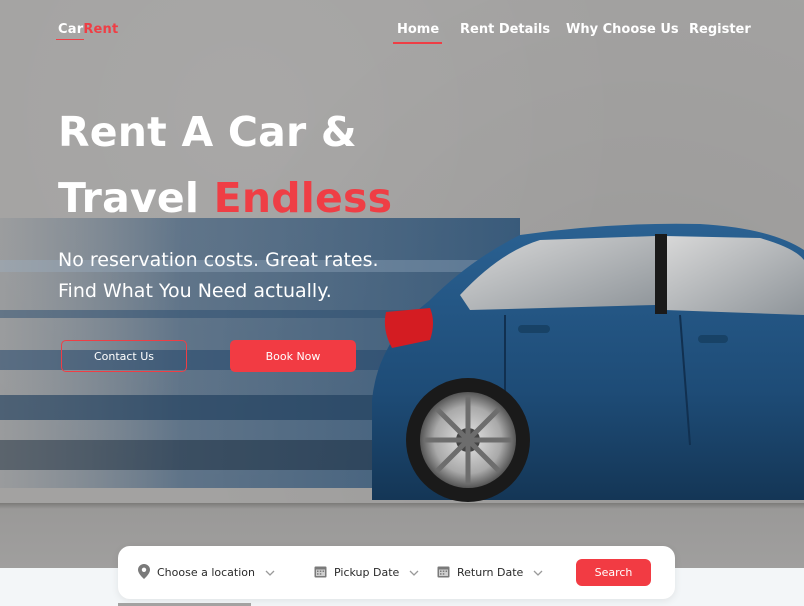 The width and height of the screenshot is (804, 606). I want to click on logo: CarRent, so click(88, 29).